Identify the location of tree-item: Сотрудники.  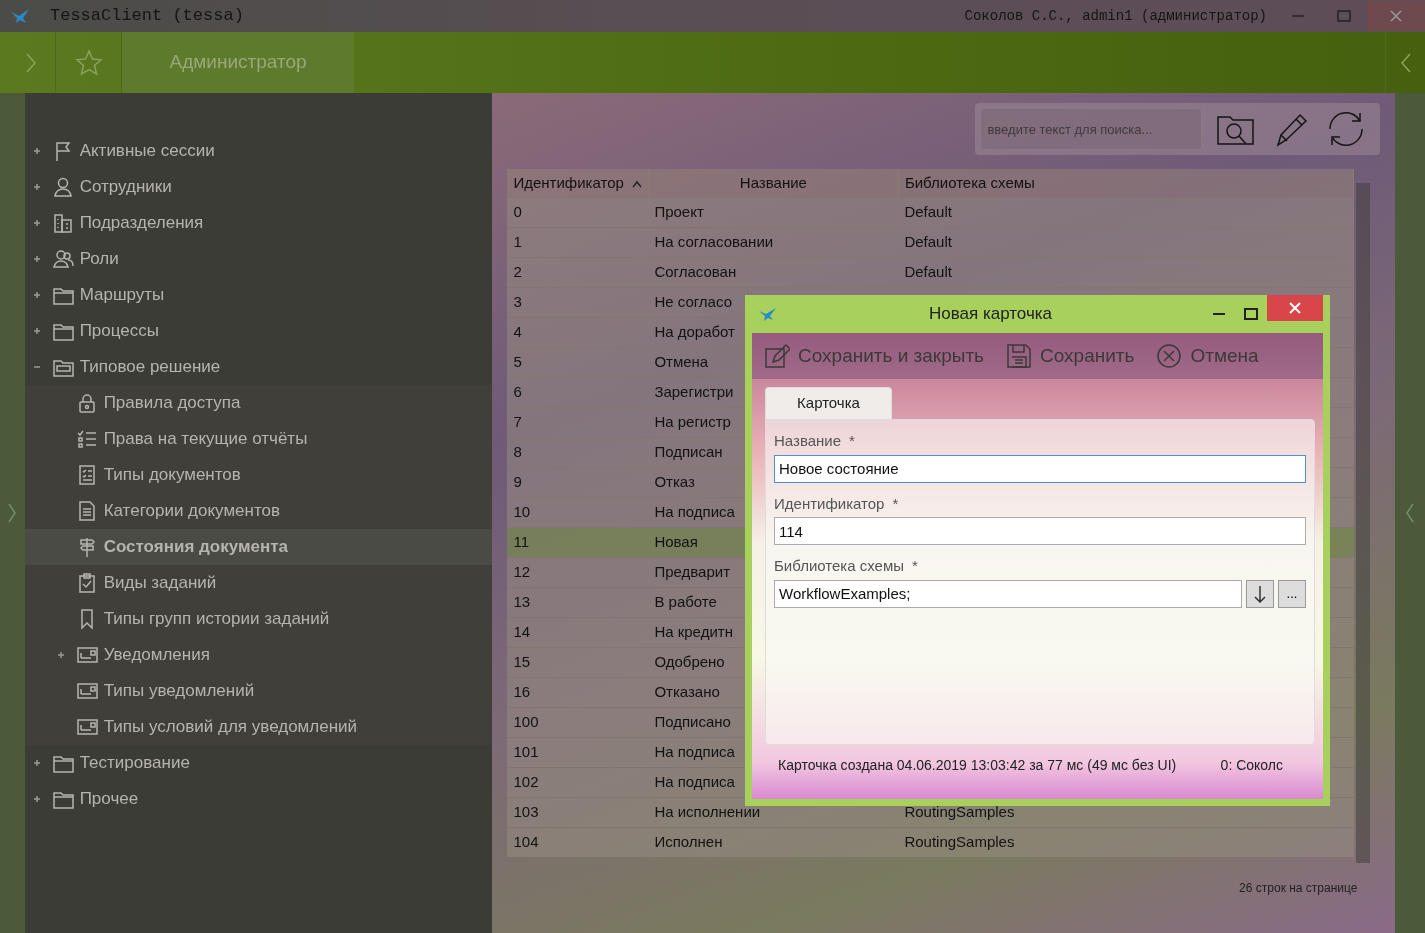
(125, 187).